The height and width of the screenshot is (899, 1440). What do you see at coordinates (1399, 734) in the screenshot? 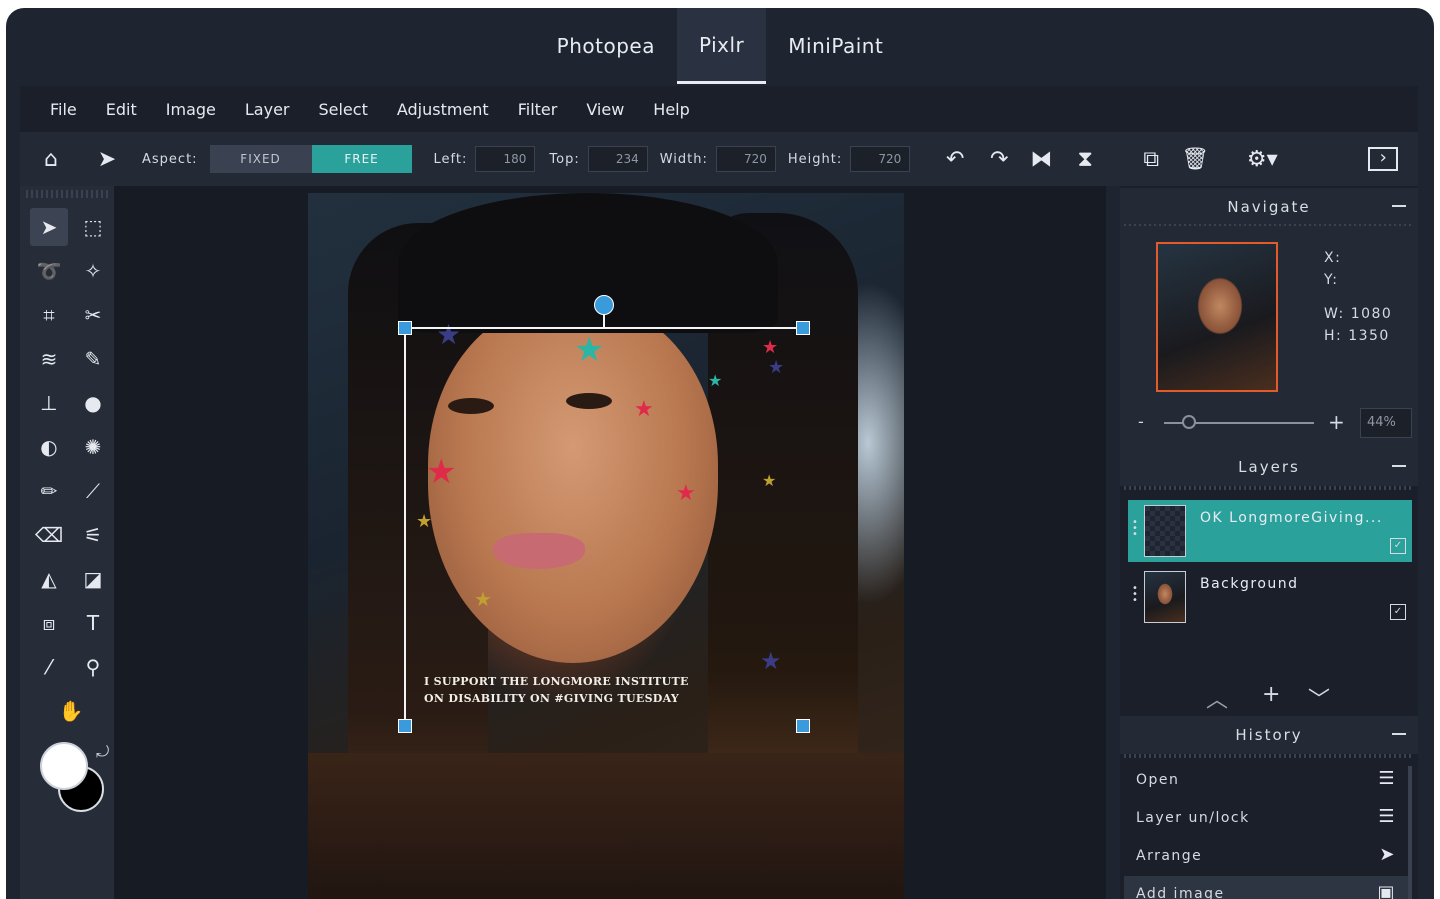
I see `history-collapse-icon` at bounding box center [1399, 734].